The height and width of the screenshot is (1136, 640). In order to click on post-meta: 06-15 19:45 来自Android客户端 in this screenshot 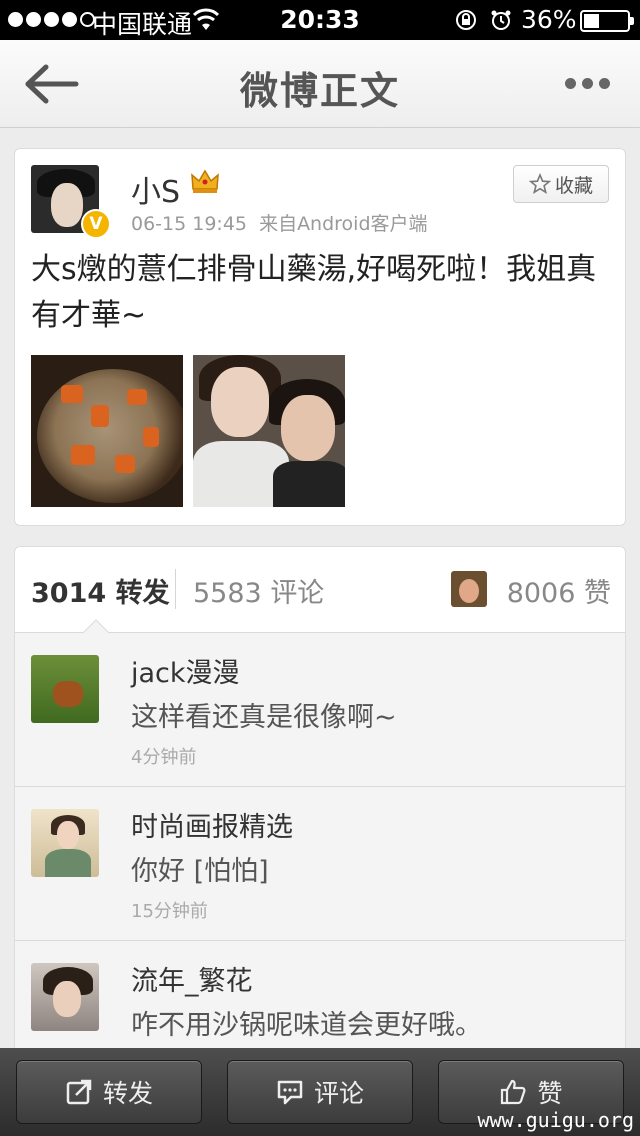, I will do `click(279, 222)`.